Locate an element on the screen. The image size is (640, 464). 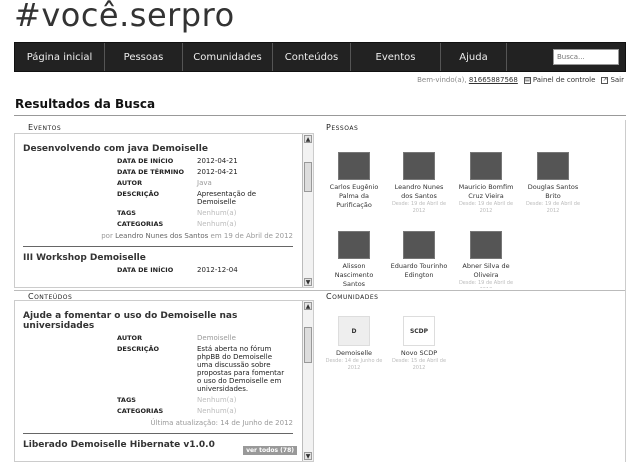
field-label: CATEGORIAS is located at coordinates (140, 224).